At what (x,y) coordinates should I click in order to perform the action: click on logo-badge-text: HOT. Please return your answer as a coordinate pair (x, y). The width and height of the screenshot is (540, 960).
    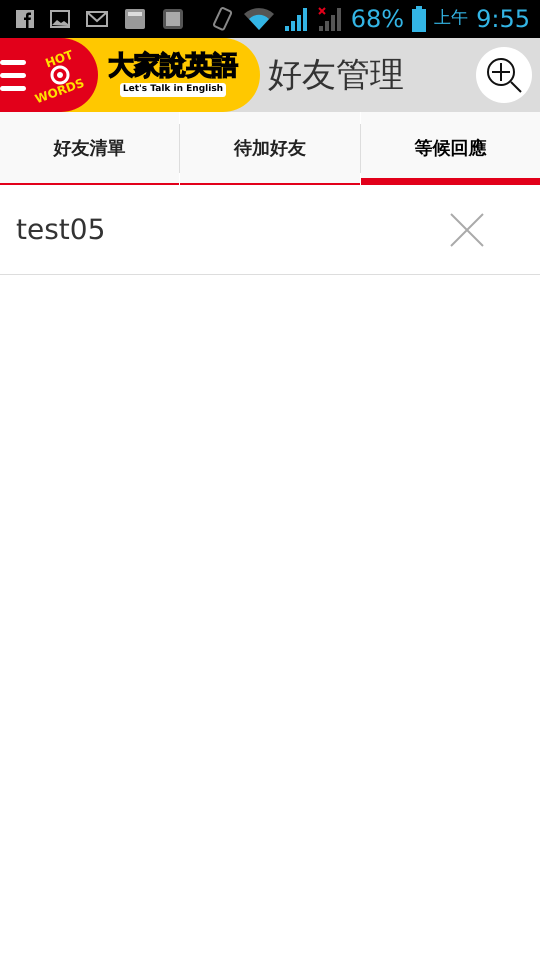
    Looking at the image, I should click on (60, 59).